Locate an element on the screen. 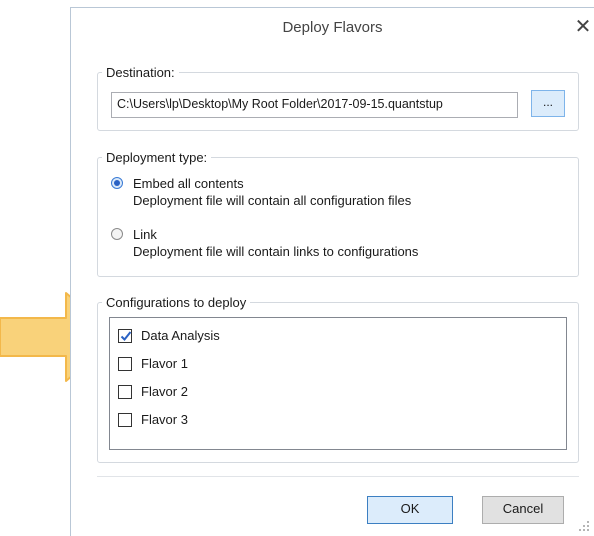 The image size is (594, 536). list-item-label: Flavor 3 is located at coordinates (164, 419).